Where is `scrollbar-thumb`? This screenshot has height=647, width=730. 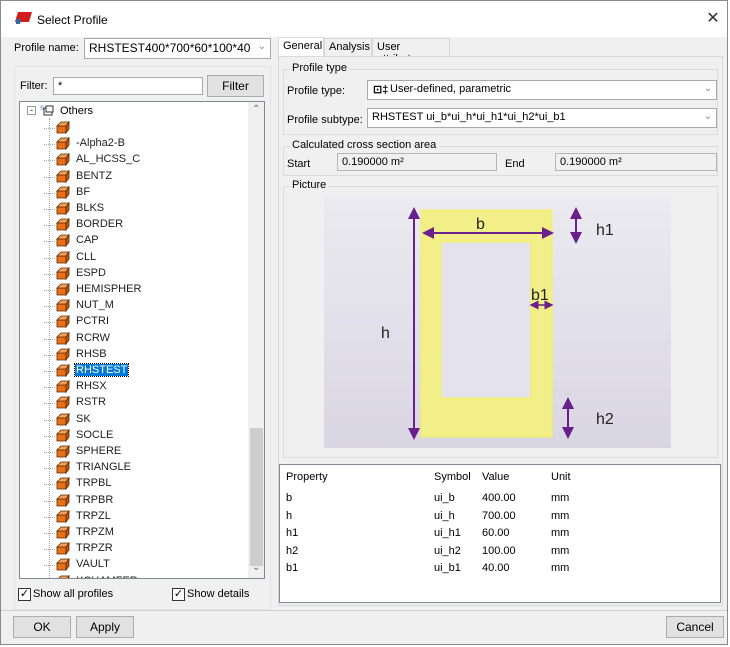 scrollbar-thumb is located at coordinates (256, 497).